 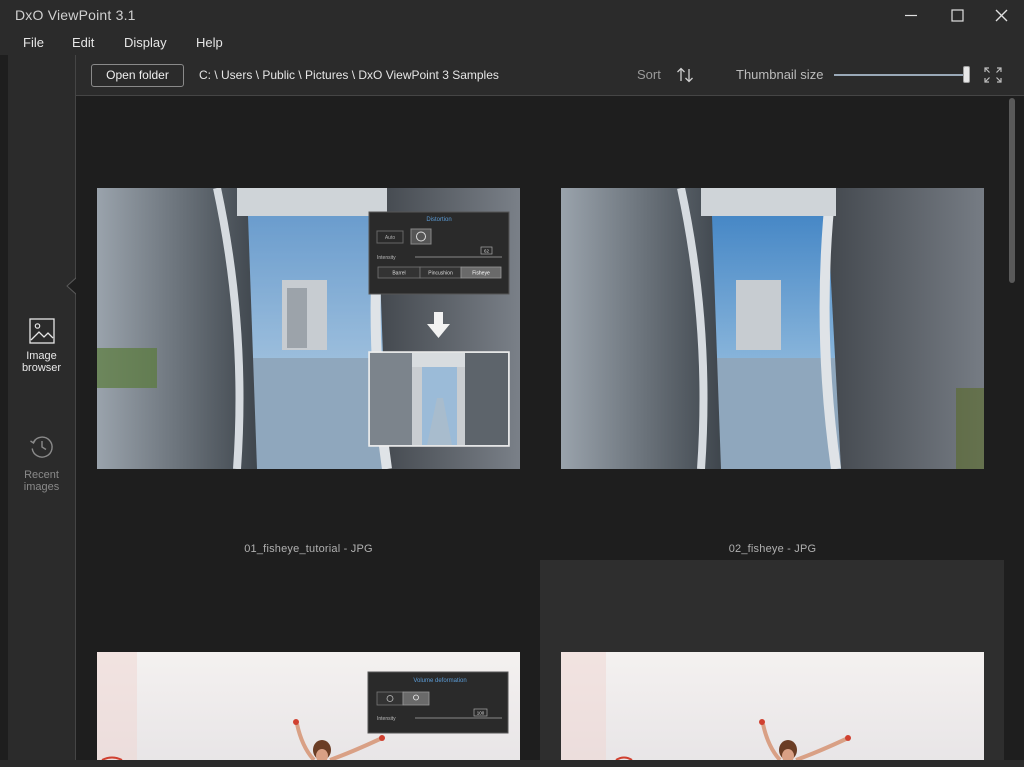 What do you see at coordinates (41, 463) in the screenshot?
I see `sidebar-item-recent-images: Recent images` at bounding box center [41, 463].